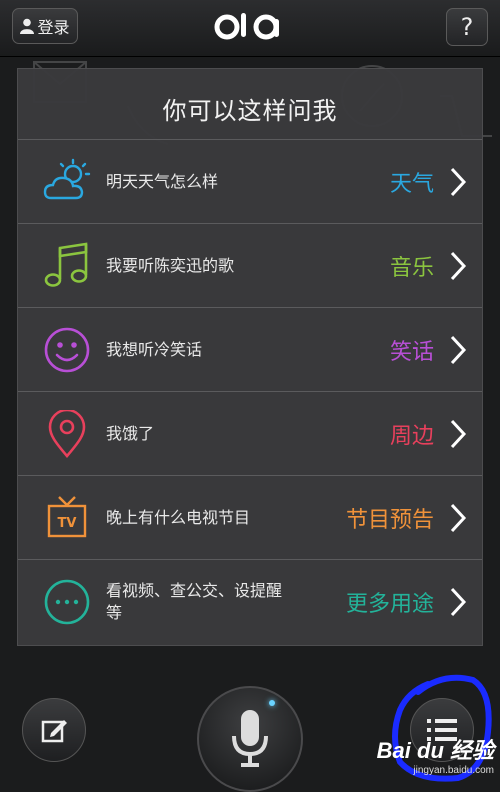  I want to click on help-label: ?, so click(467, 27).